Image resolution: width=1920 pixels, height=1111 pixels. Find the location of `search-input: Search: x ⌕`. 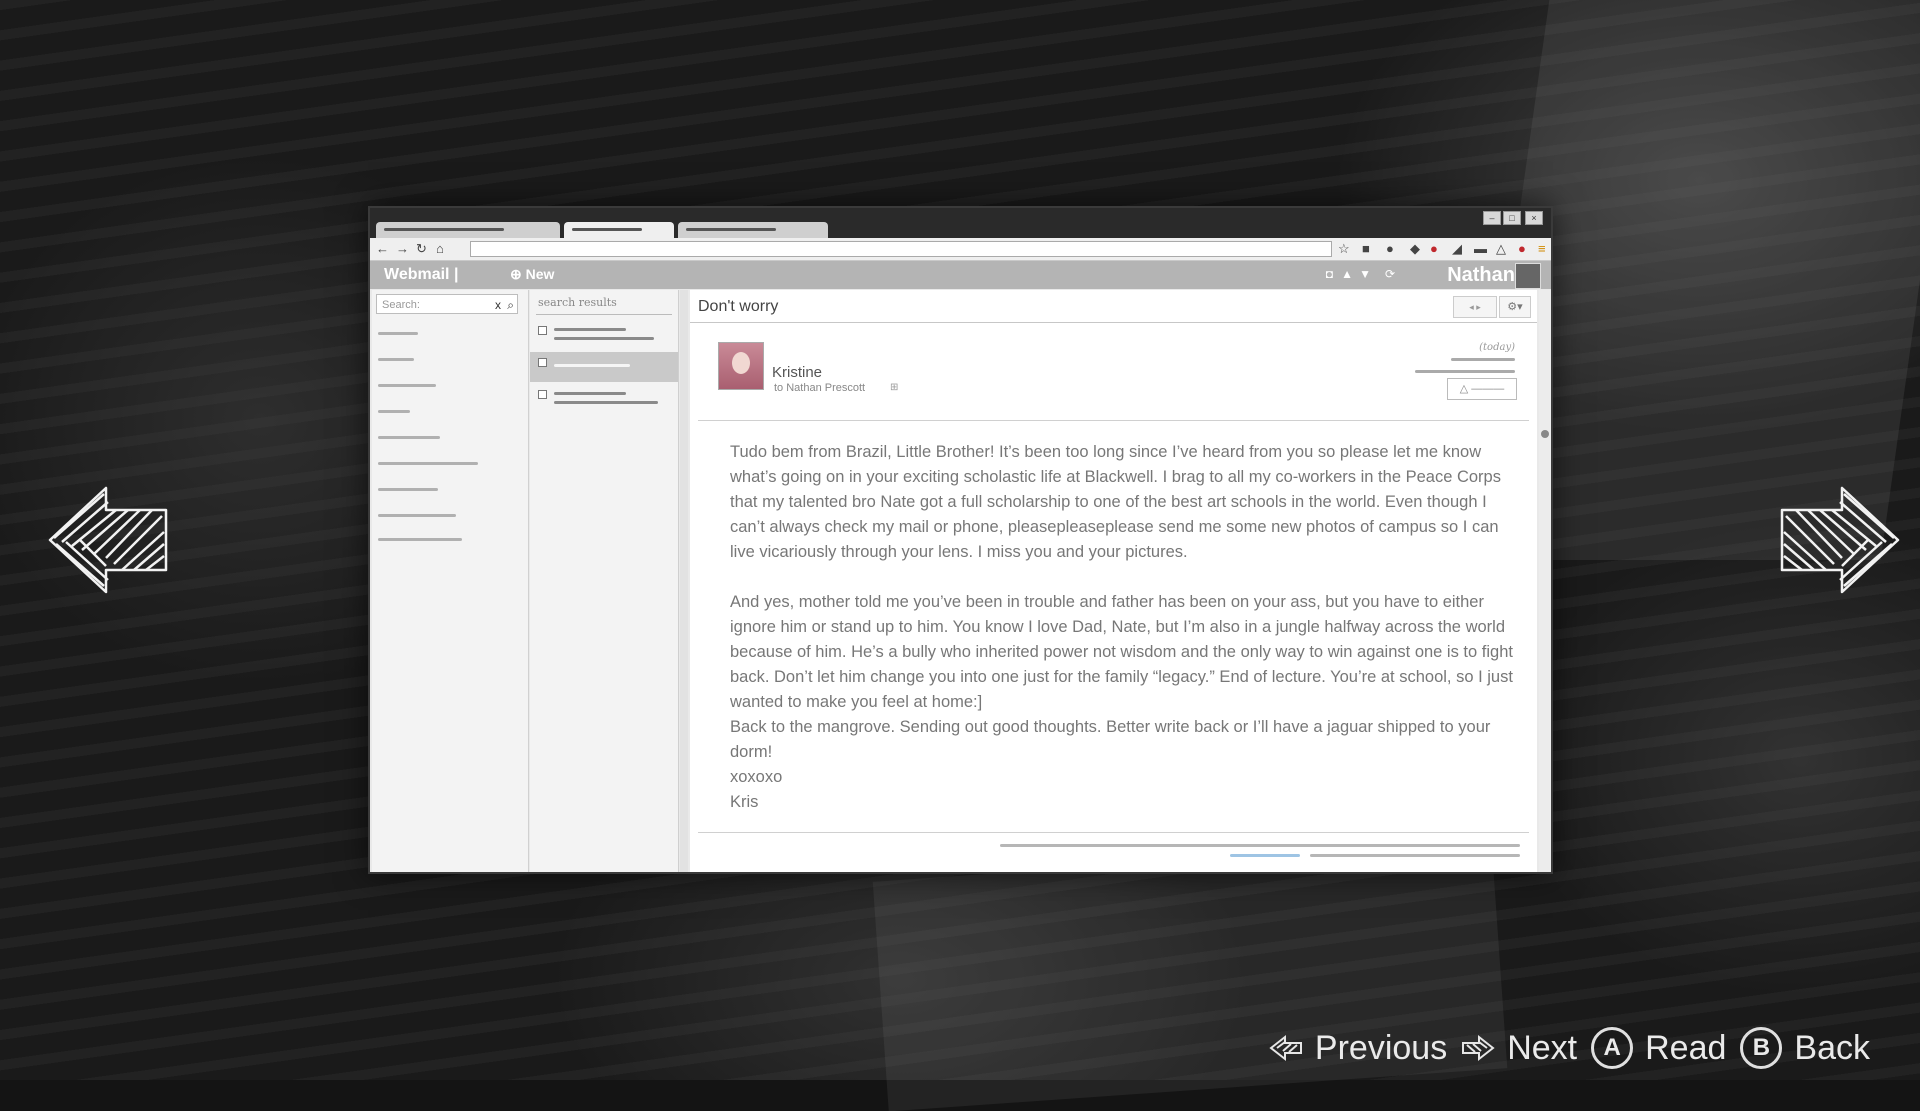

search-input: Search: x ⌕ is located at coordinates (447, 304).